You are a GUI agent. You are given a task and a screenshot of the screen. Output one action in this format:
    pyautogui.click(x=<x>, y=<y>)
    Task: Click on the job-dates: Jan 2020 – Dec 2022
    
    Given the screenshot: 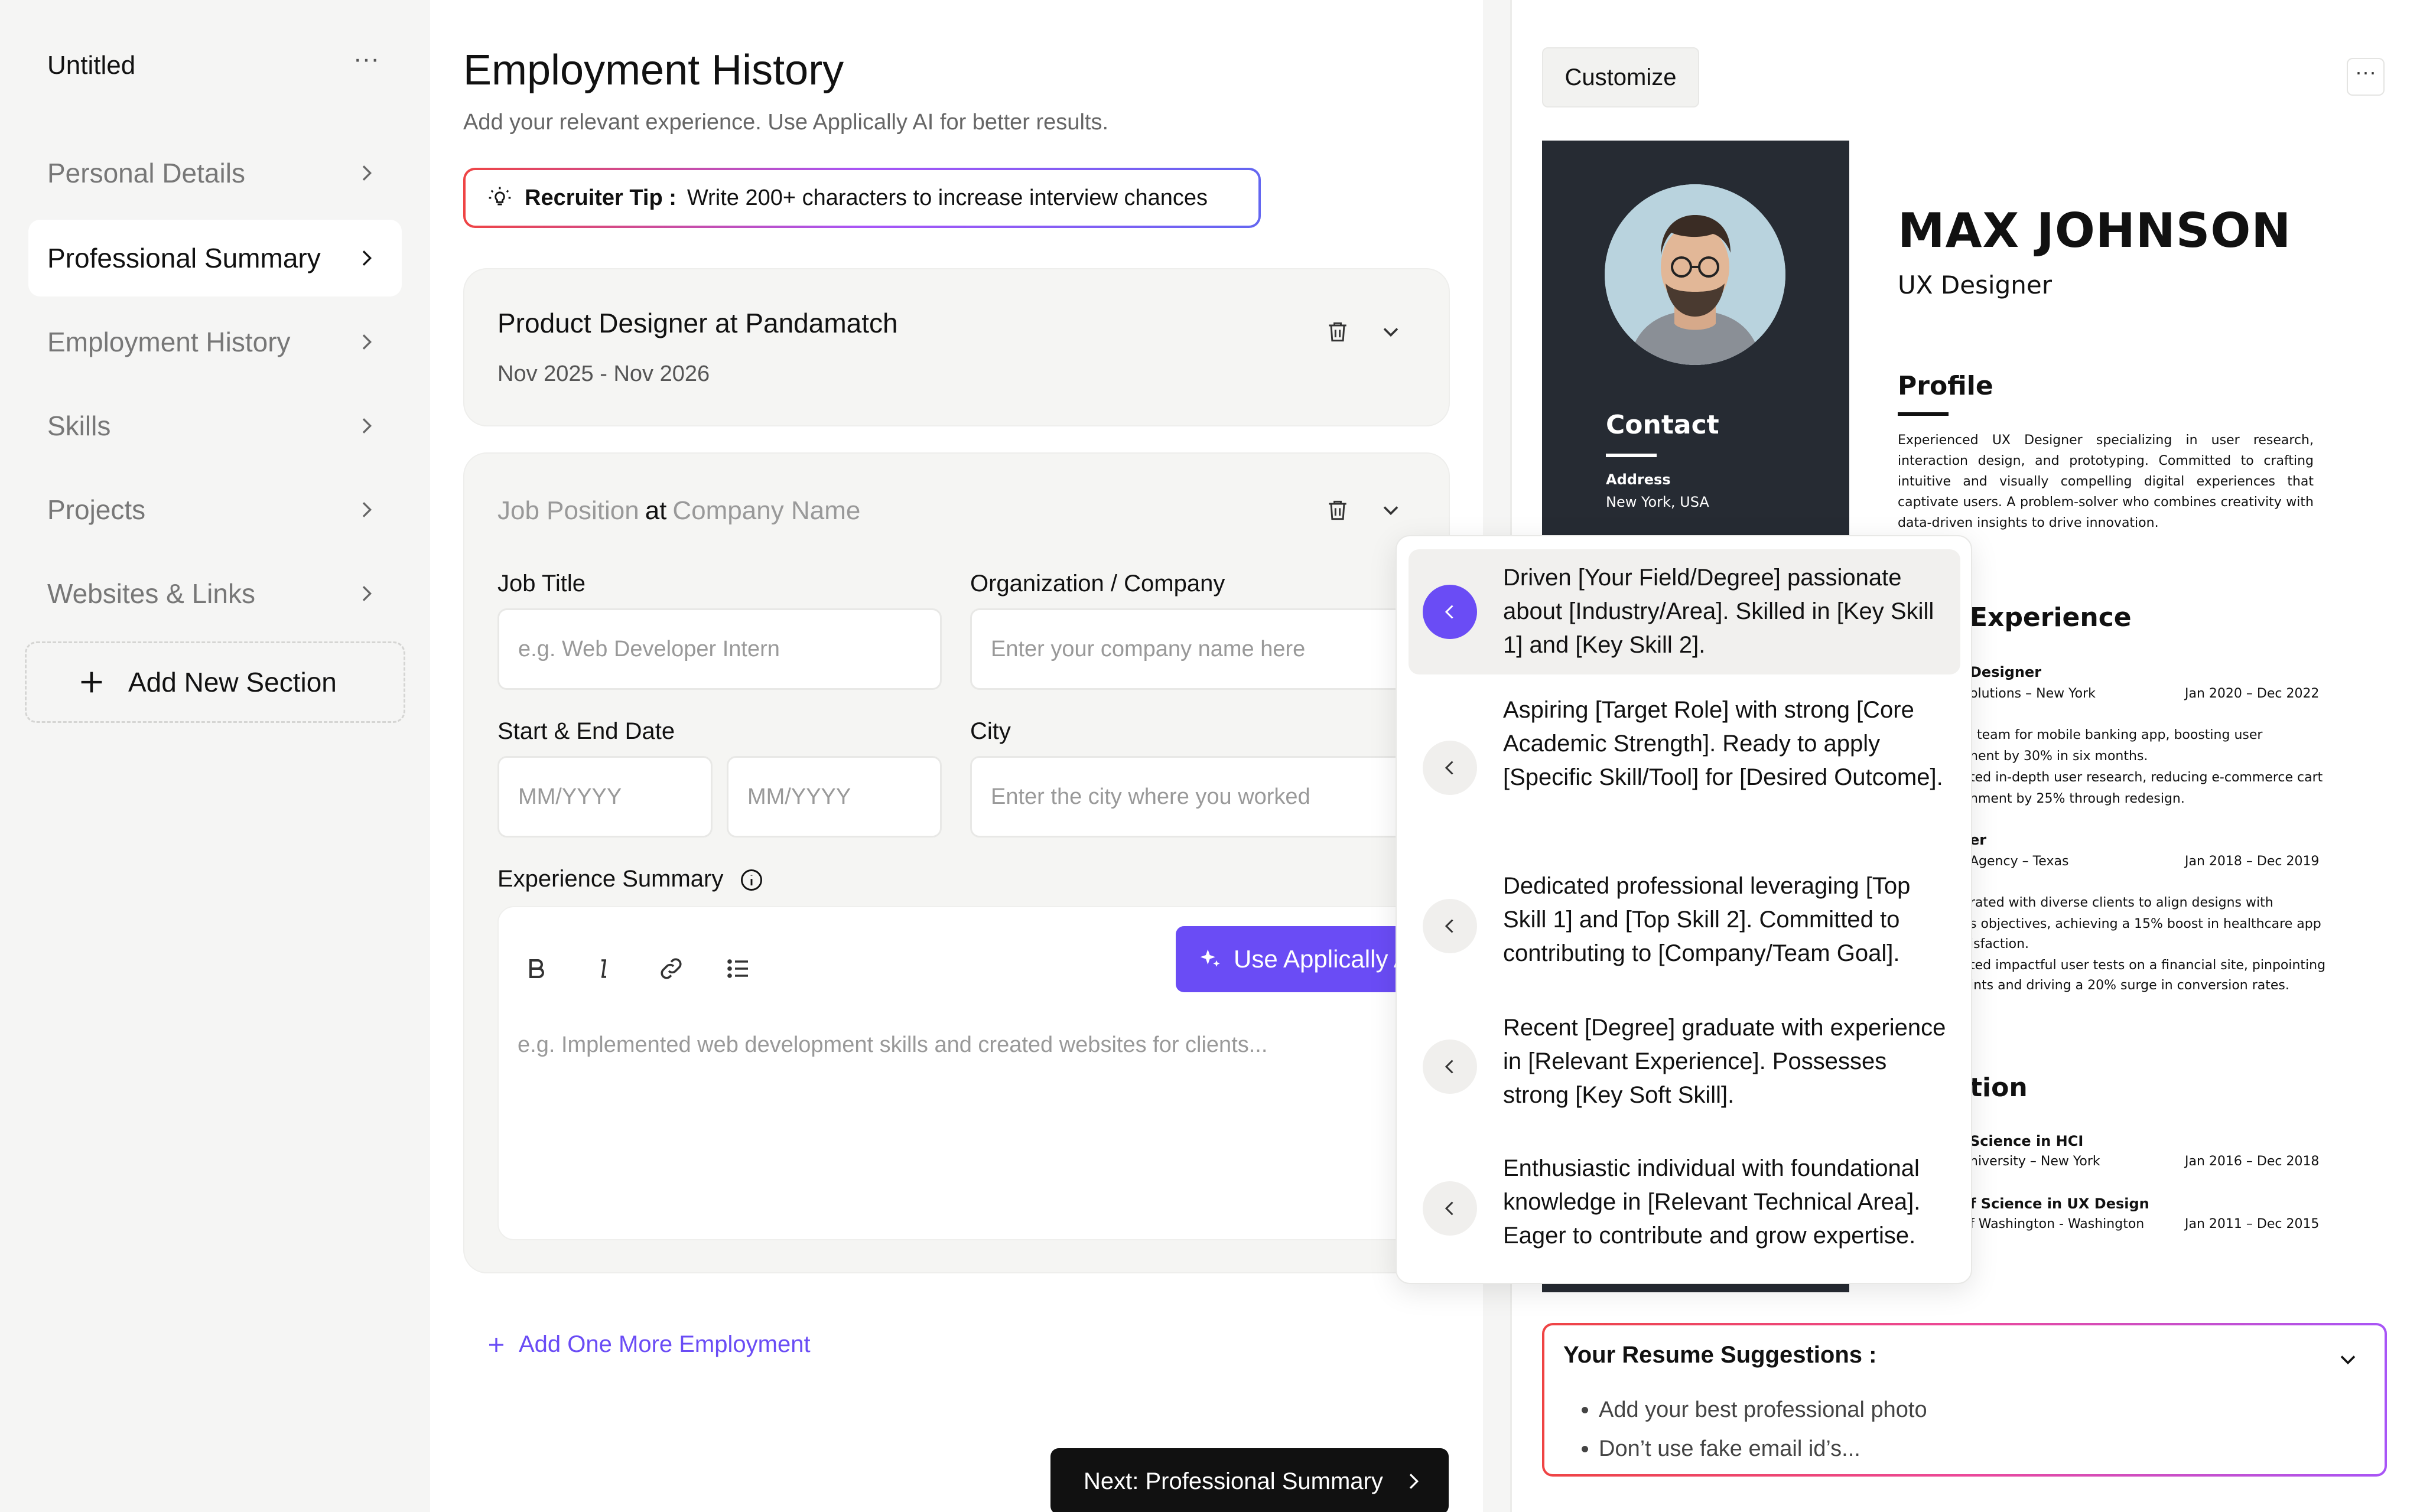 What is the action you would take?
    pyautogui.click(x=2252, y=693)
    